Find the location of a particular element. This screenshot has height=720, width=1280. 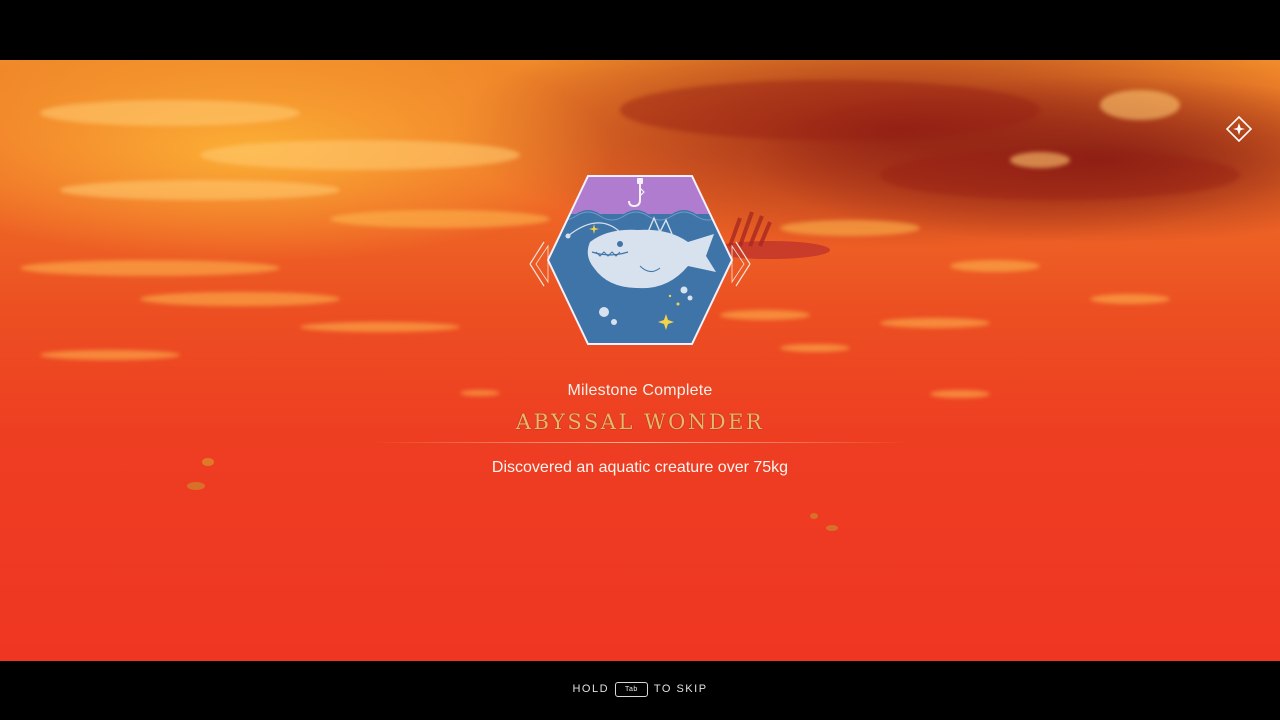

letterbox-top is located at coordinates (640, 30).